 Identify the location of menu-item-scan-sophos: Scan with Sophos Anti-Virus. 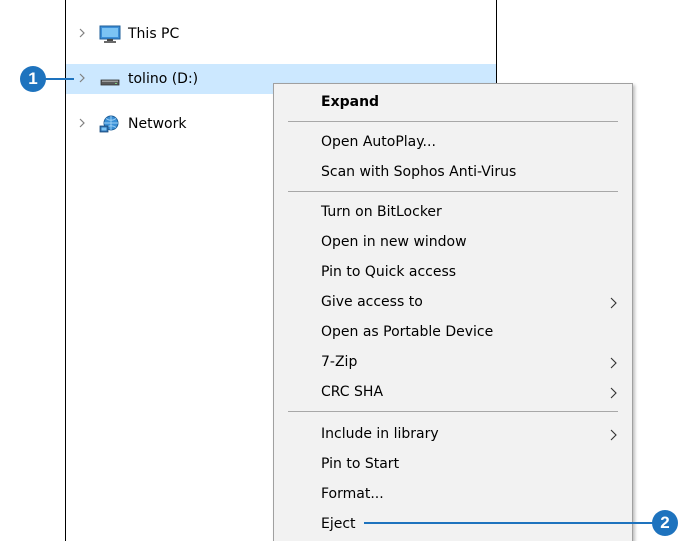
(453, 172).